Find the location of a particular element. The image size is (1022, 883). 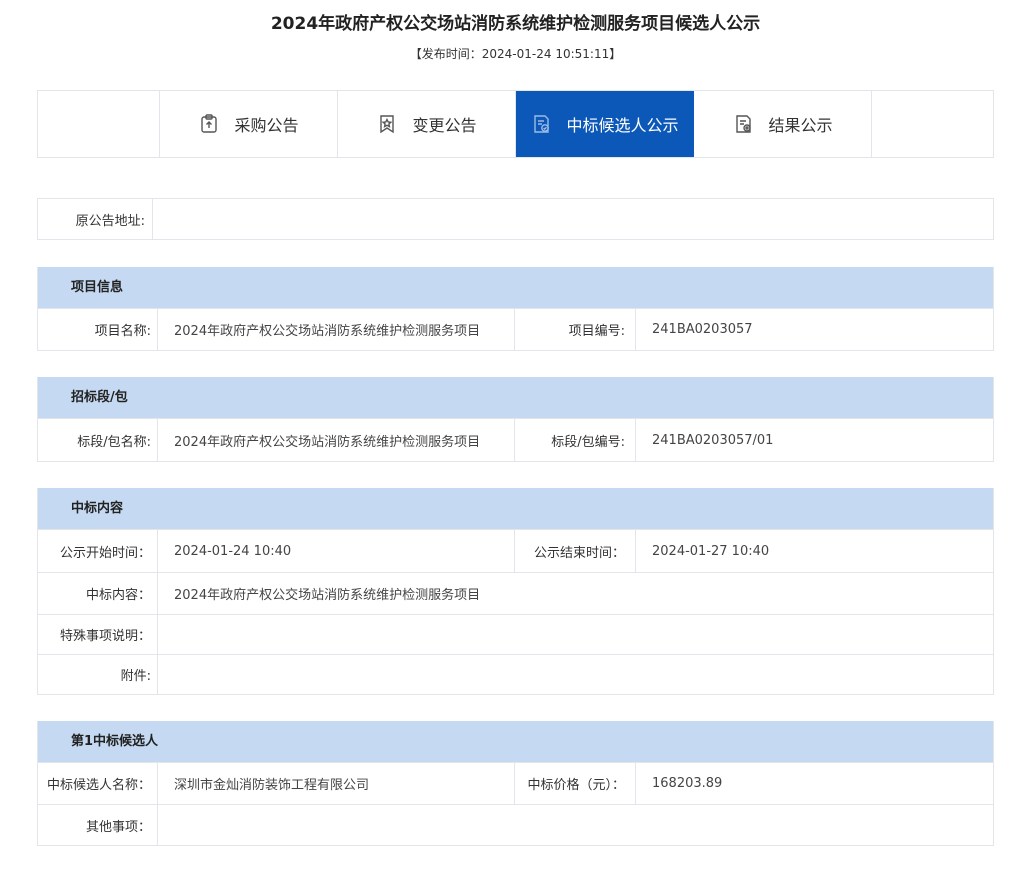

document-gear-icon is located at coordinates (744, 124).